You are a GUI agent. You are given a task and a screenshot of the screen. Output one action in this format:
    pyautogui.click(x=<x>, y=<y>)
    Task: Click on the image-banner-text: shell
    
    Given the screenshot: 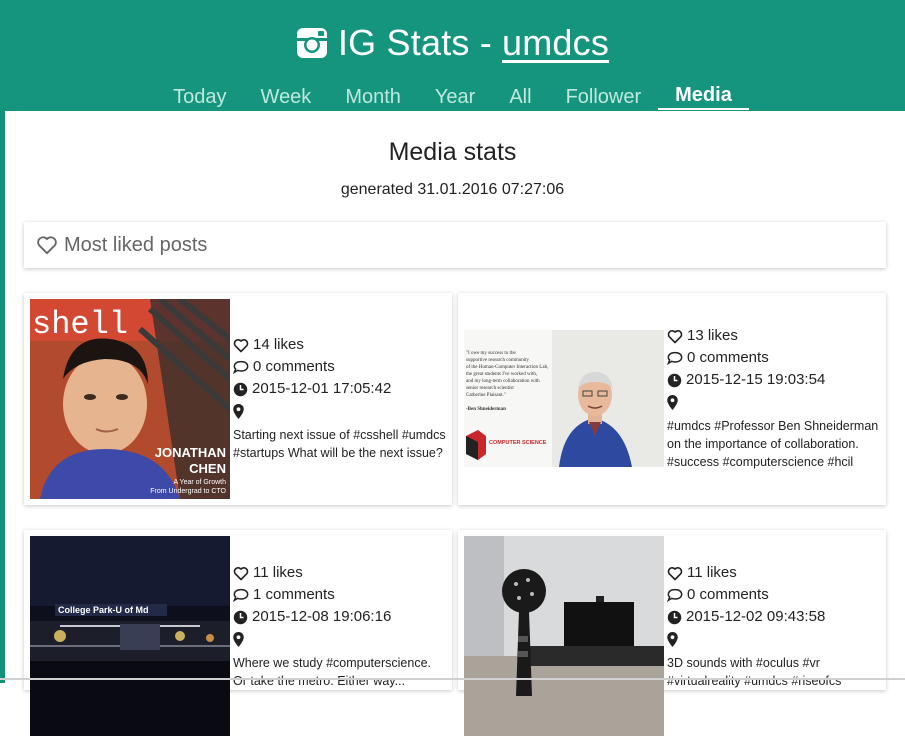 What is the action you would take?
    pyautogui.click(x=80, y=324)
    